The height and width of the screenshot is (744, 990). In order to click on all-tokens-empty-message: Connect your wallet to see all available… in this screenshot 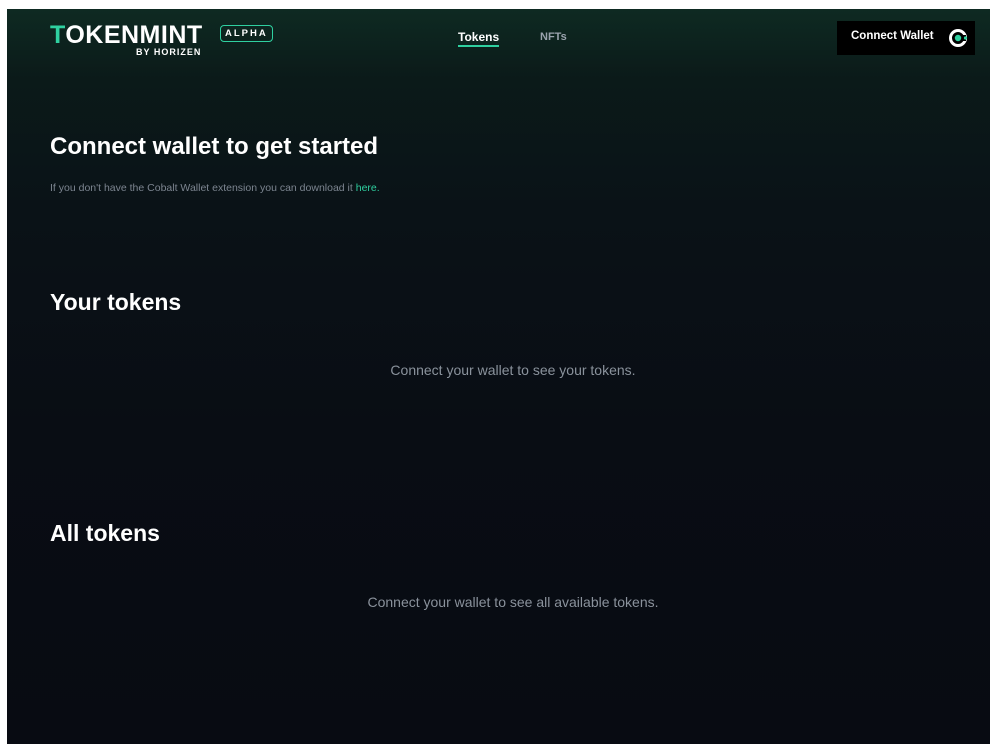, I will do `click(513, 602)`.